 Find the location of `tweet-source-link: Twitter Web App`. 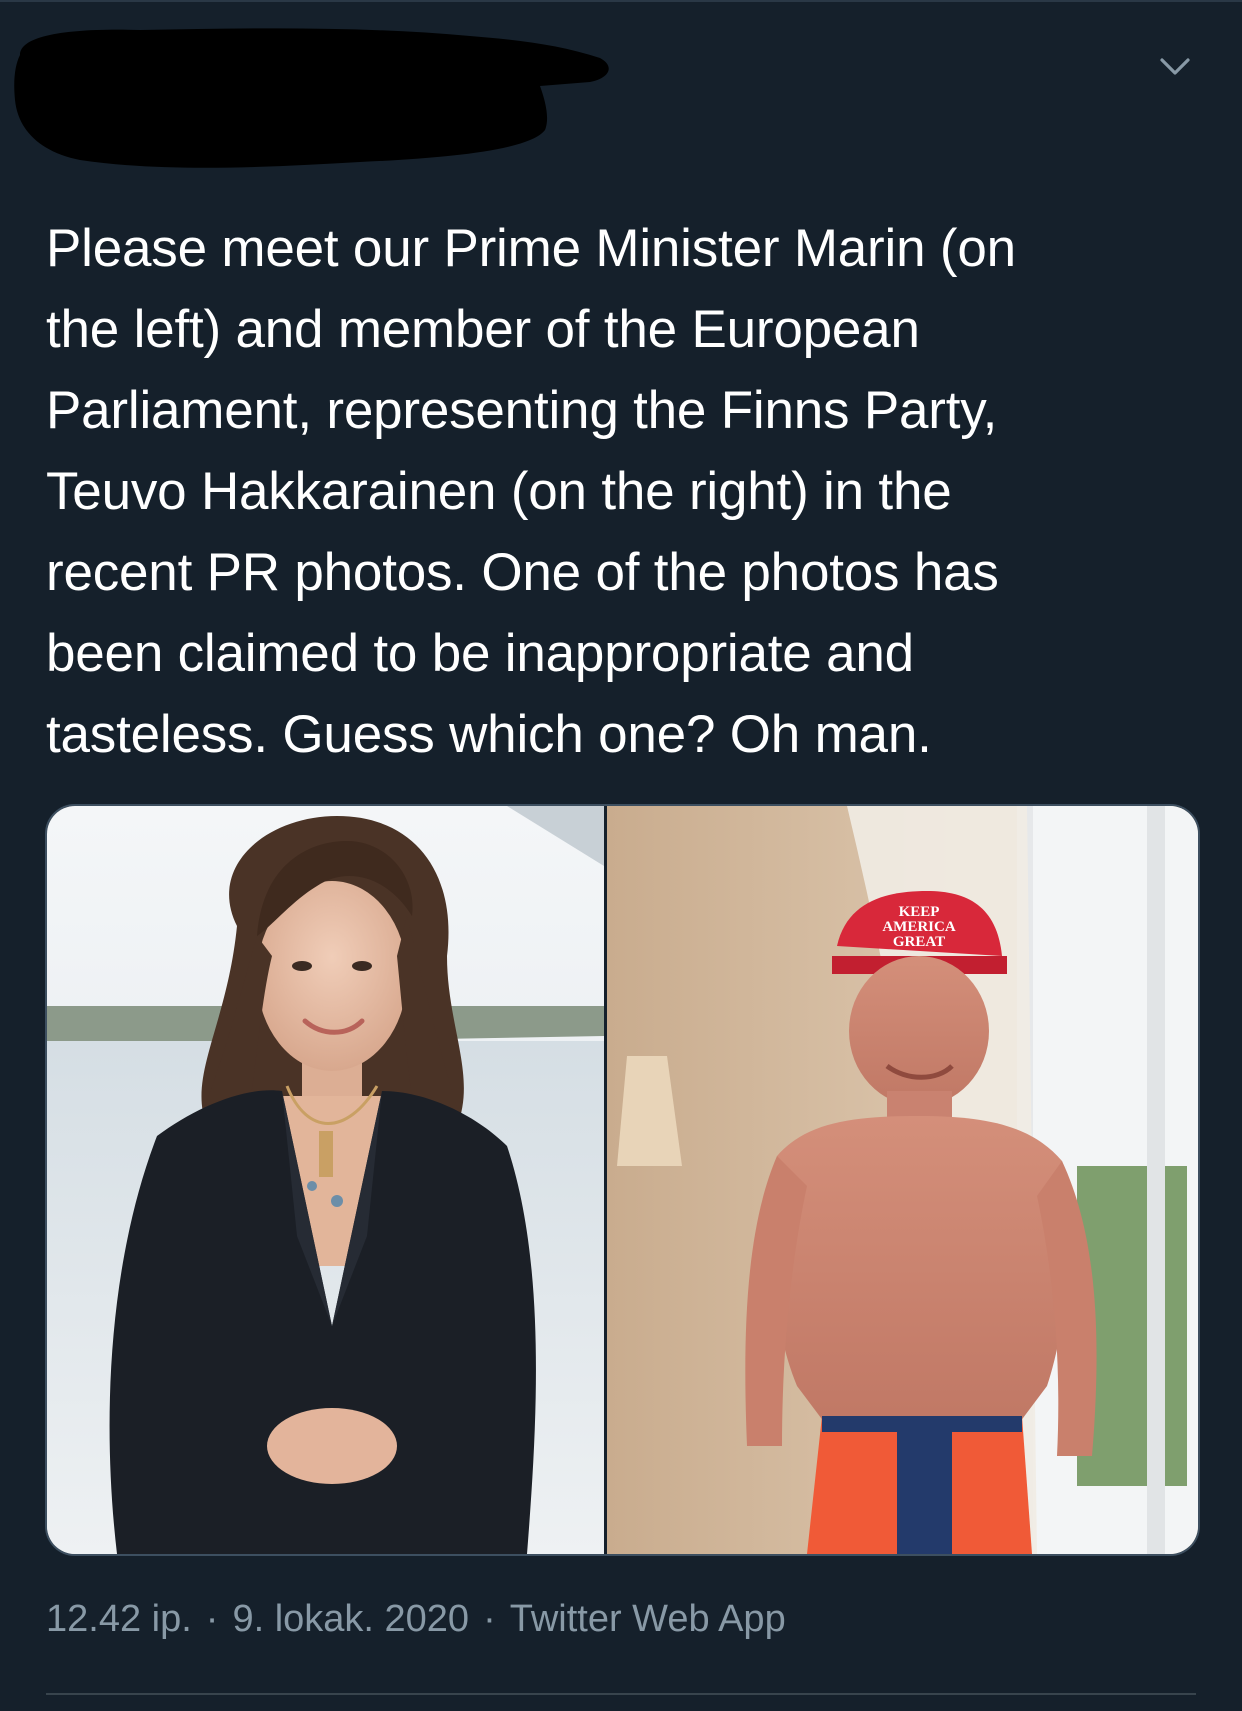

tweet-source-link: Twitter Web App is located at coordinates (648, 1619).